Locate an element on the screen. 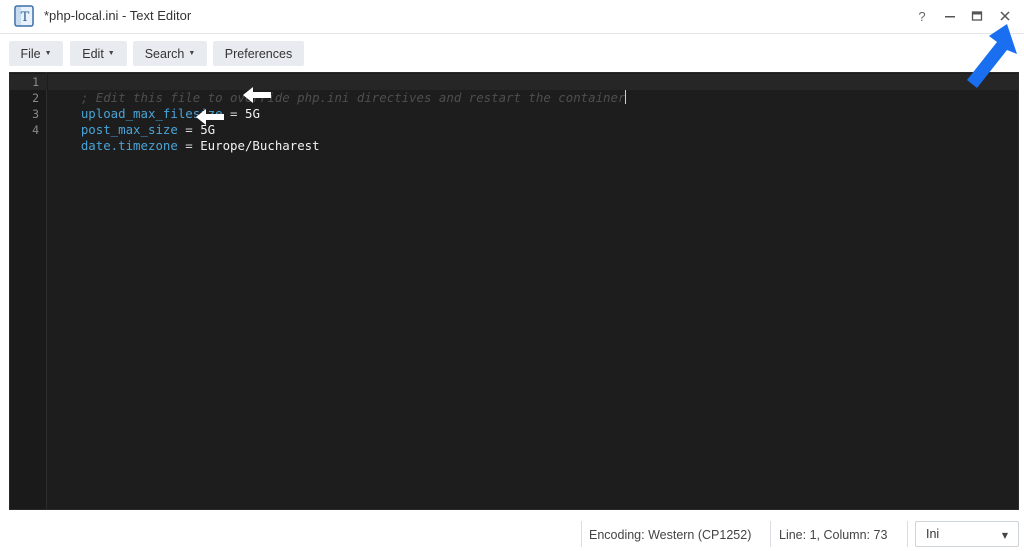 This screenshot has height=551, width=1024. text-editor-icon: T is located at coordinates (24, 16).